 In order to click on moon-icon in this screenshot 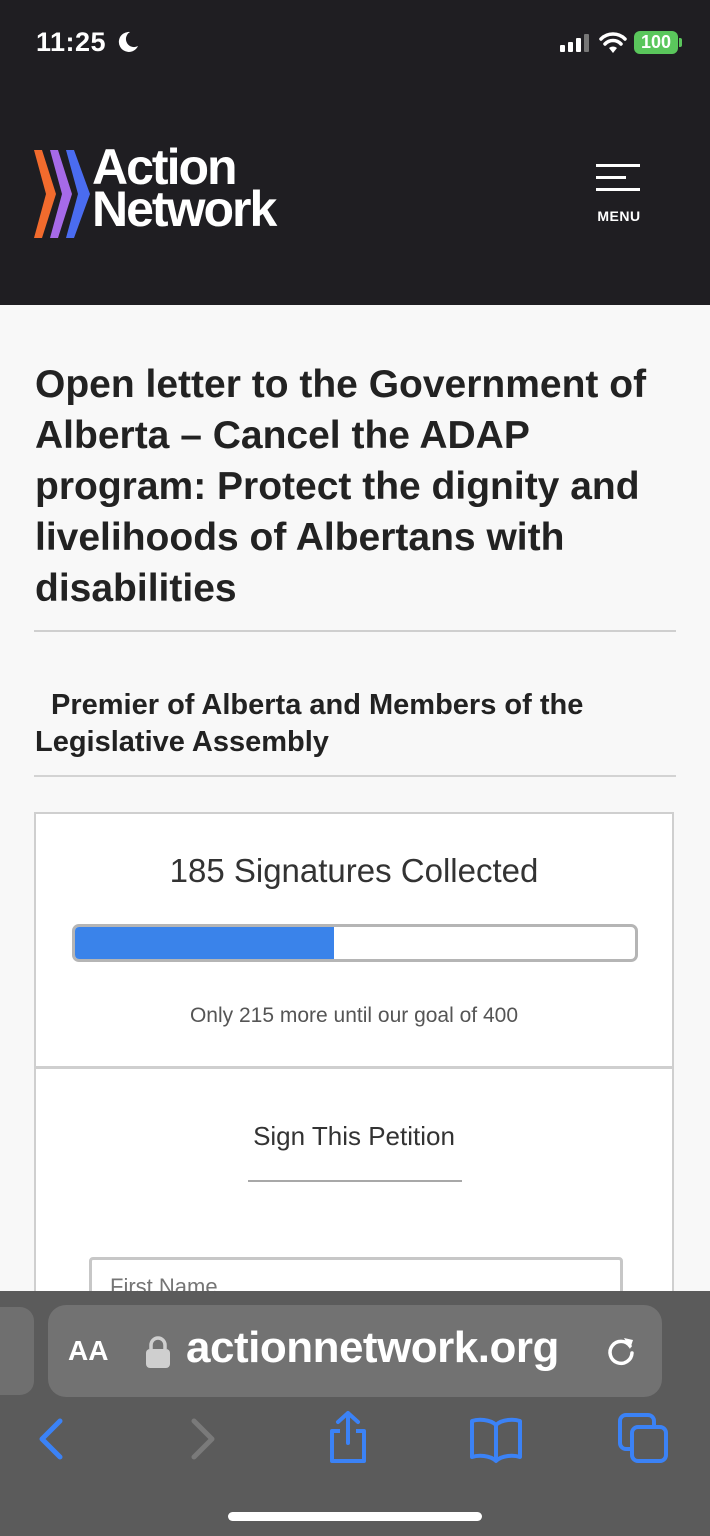, I will do `click(128, 41)`.